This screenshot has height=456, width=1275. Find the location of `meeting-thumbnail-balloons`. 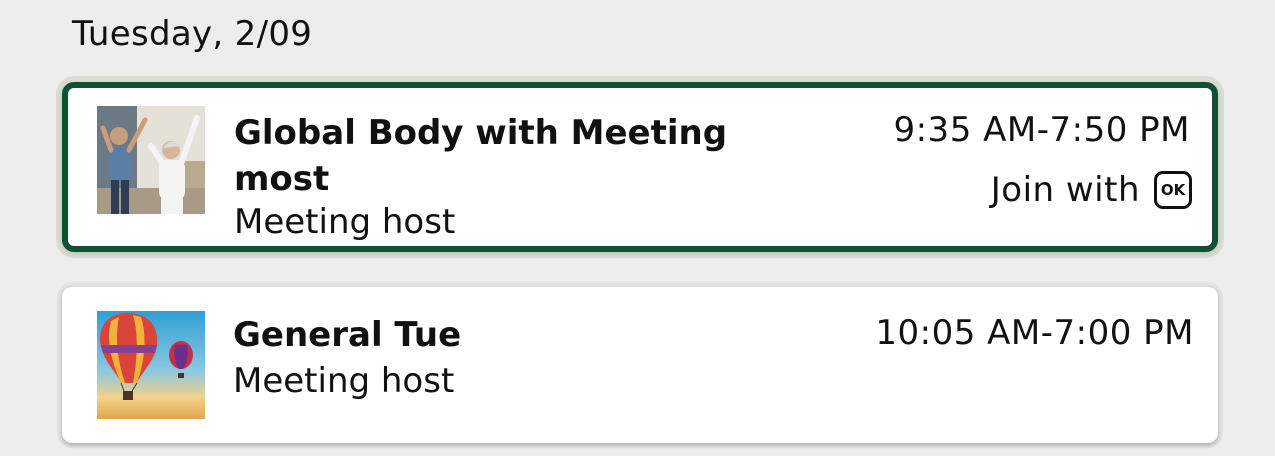

meeting-thumbnail-balloons is located at coordinates (151, 365).